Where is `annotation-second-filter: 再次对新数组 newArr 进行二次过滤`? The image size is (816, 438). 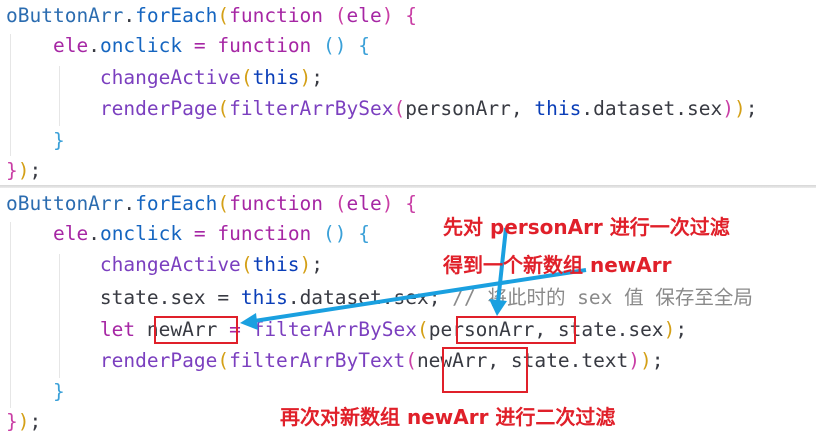 annotation-second-filter: 再次对新数组 newArr 进行二次过滤 is located at coordinates (448, 417).